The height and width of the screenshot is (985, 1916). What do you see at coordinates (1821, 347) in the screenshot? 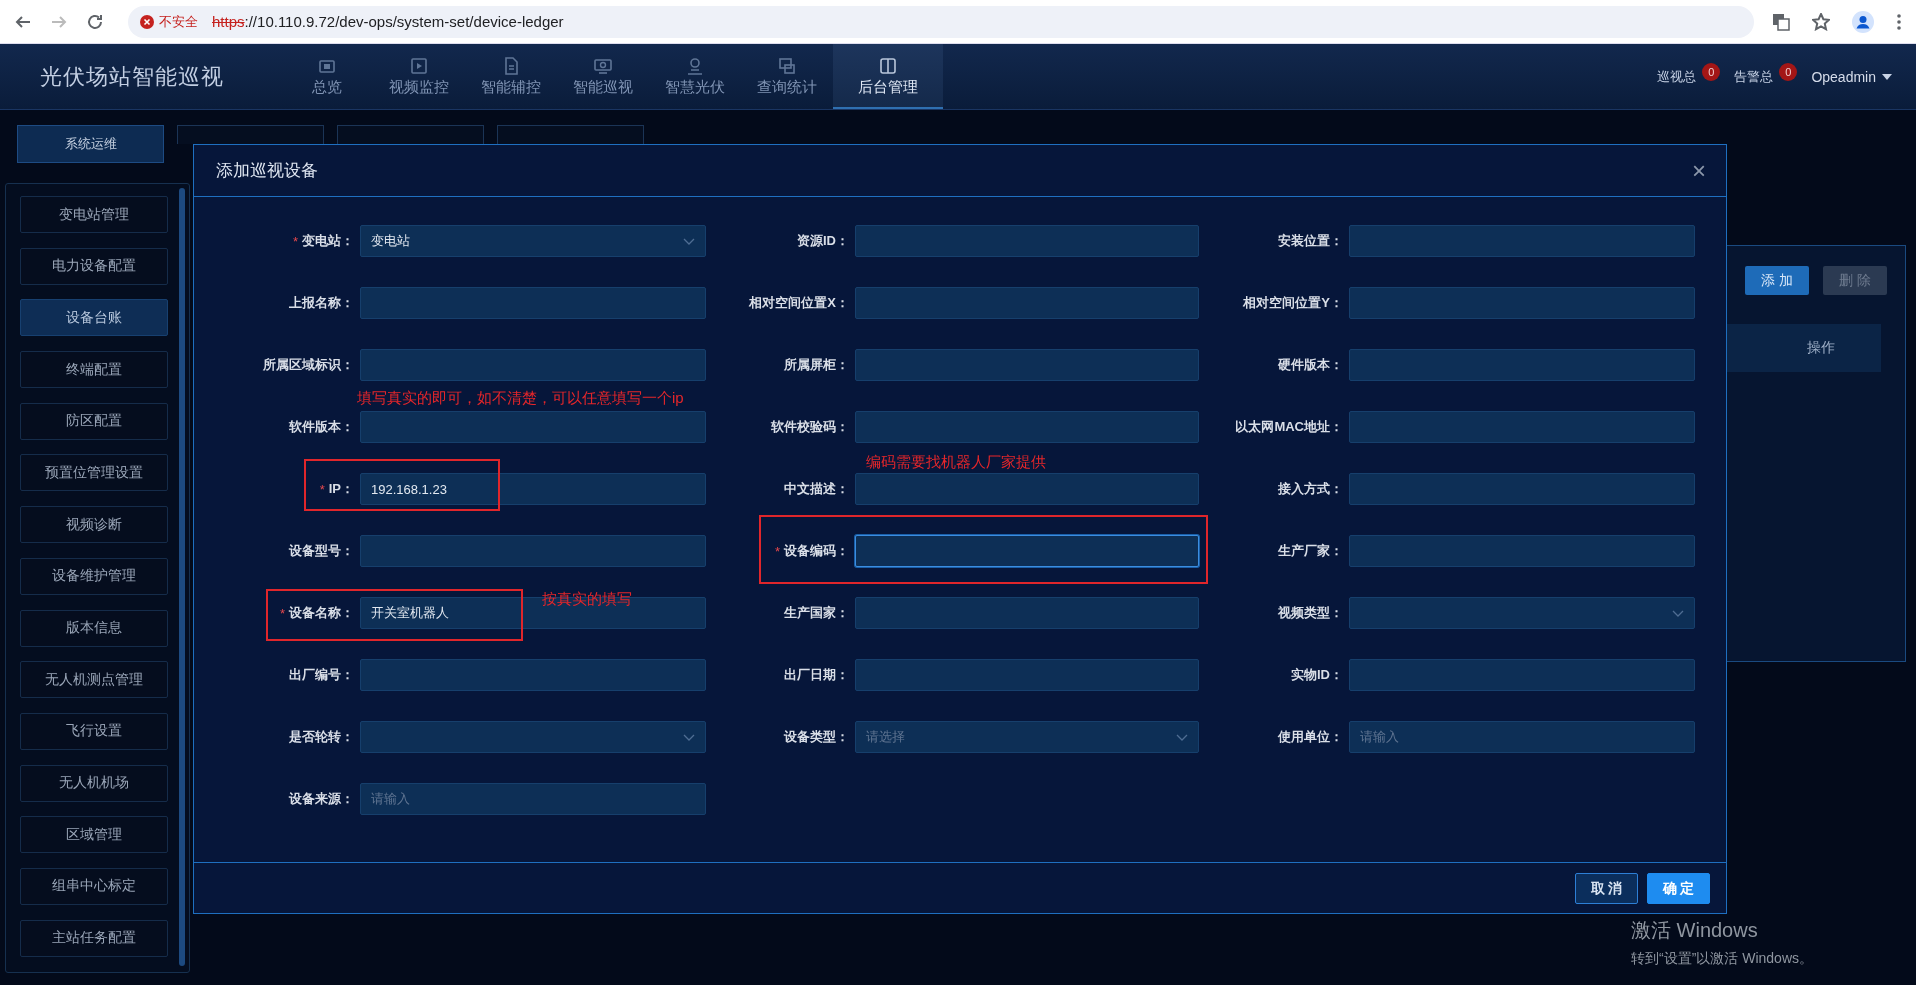
I see `column-header: 操作` at bounding box center [1821, 347].